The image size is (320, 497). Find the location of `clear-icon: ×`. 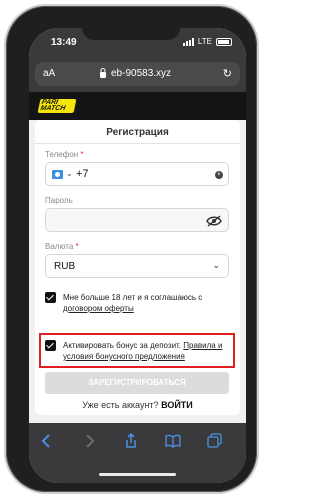

clear-icon: × is located at coordinates (219, 175).